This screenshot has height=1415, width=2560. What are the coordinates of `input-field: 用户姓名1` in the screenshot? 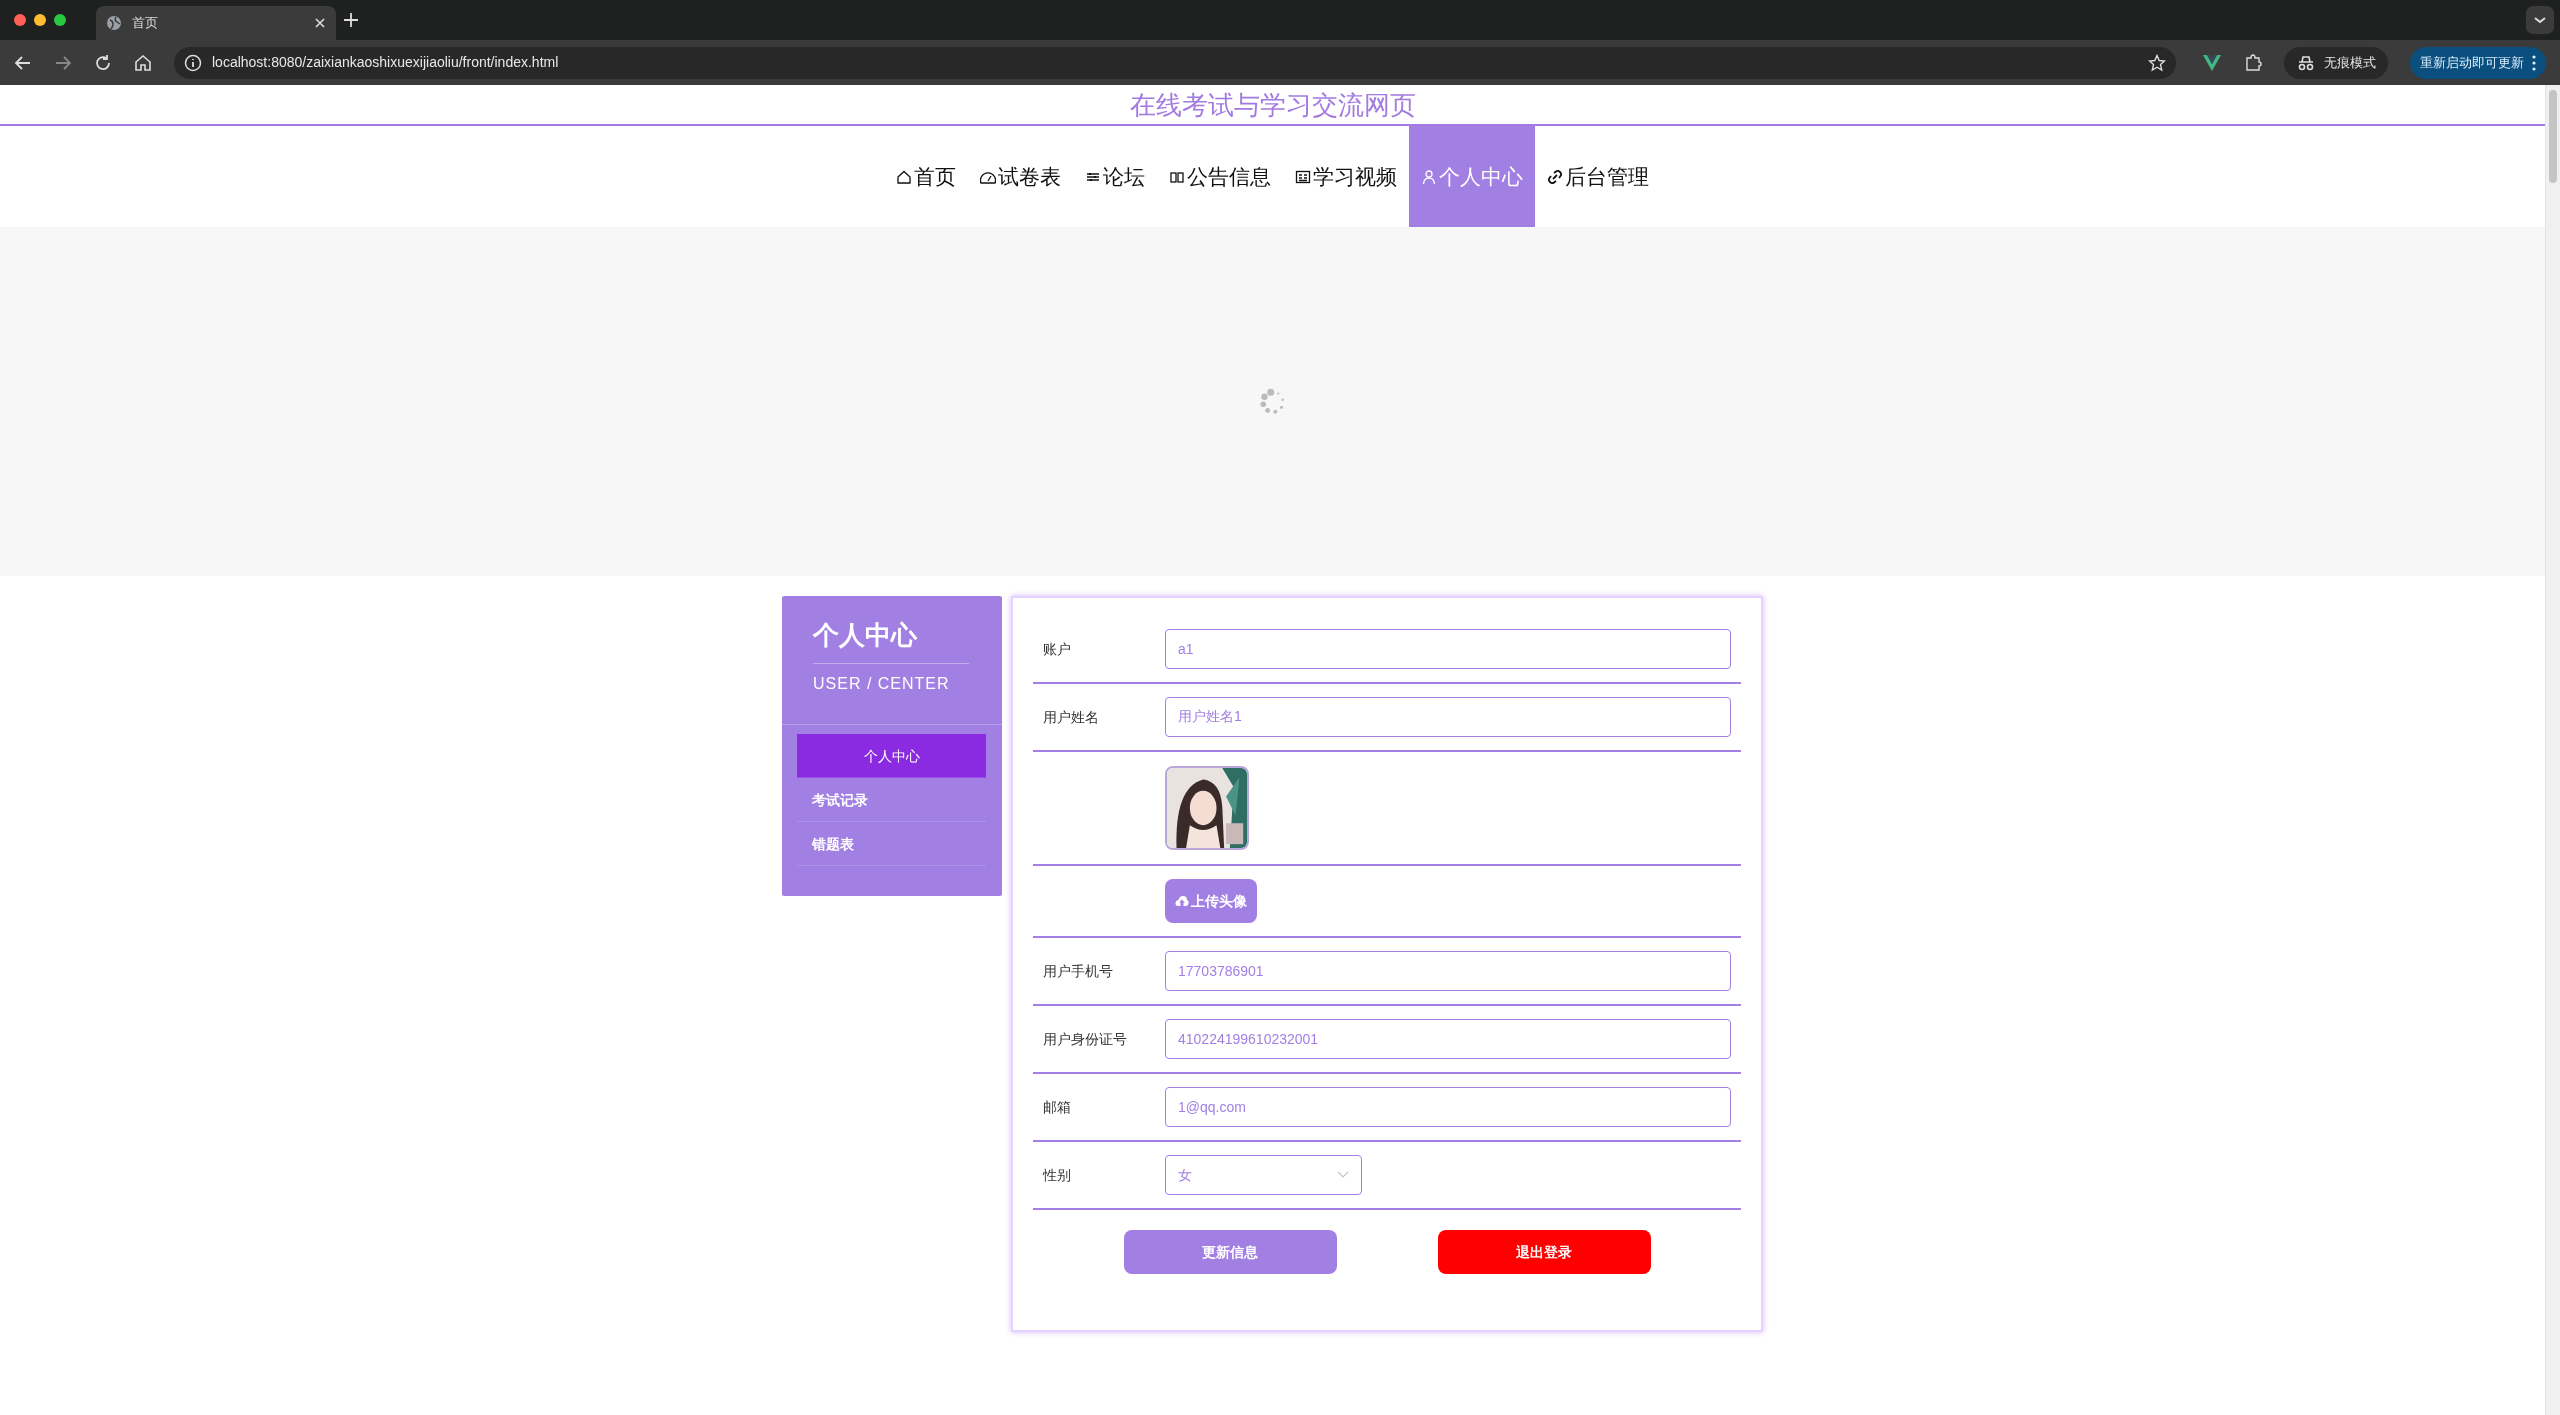 It's located at (1448, 717).